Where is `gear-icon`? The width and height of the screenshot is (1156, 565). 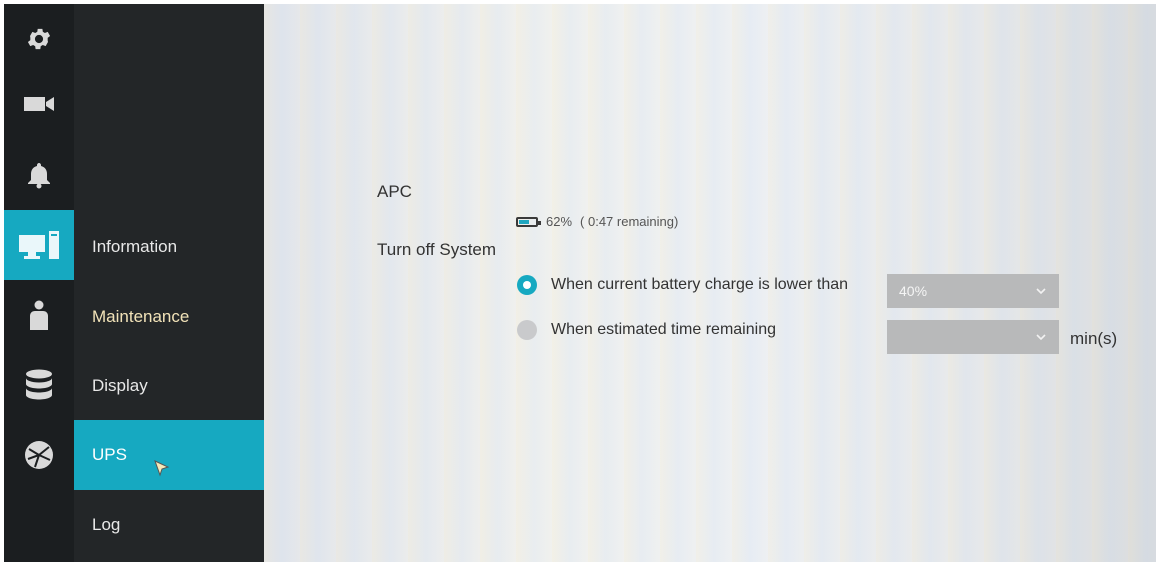
gear-icon is located at coordinates (39, 39).